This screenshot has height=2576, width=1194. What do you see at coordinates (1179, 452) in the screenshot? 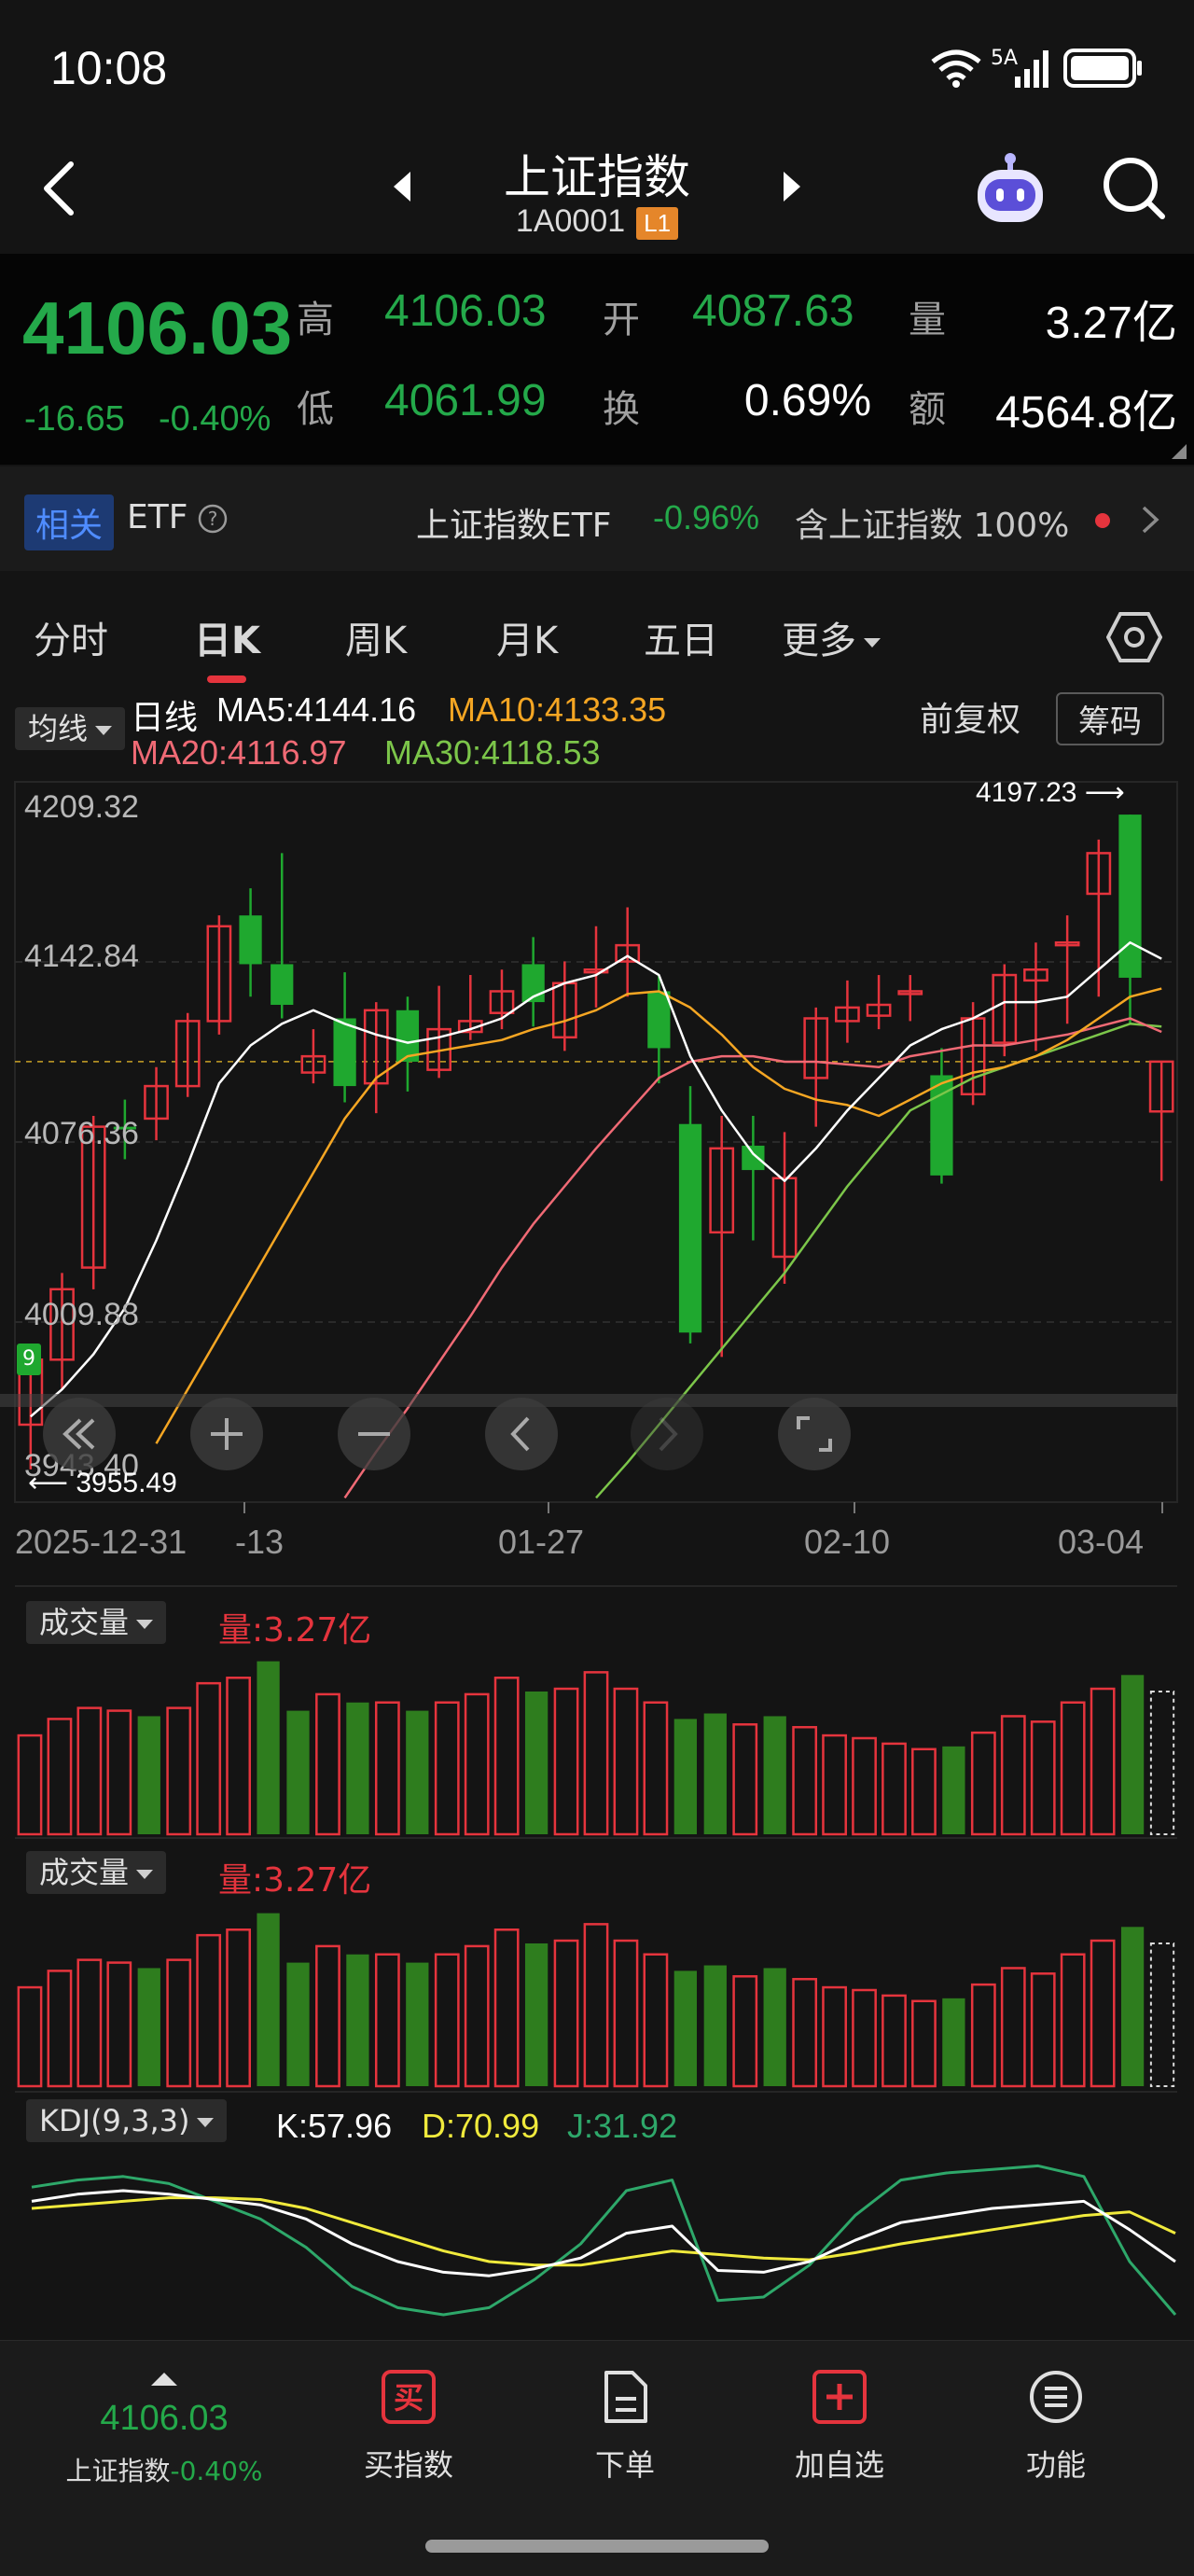
I see `corner-triangle-icon` at bounding box center [1179, 452].